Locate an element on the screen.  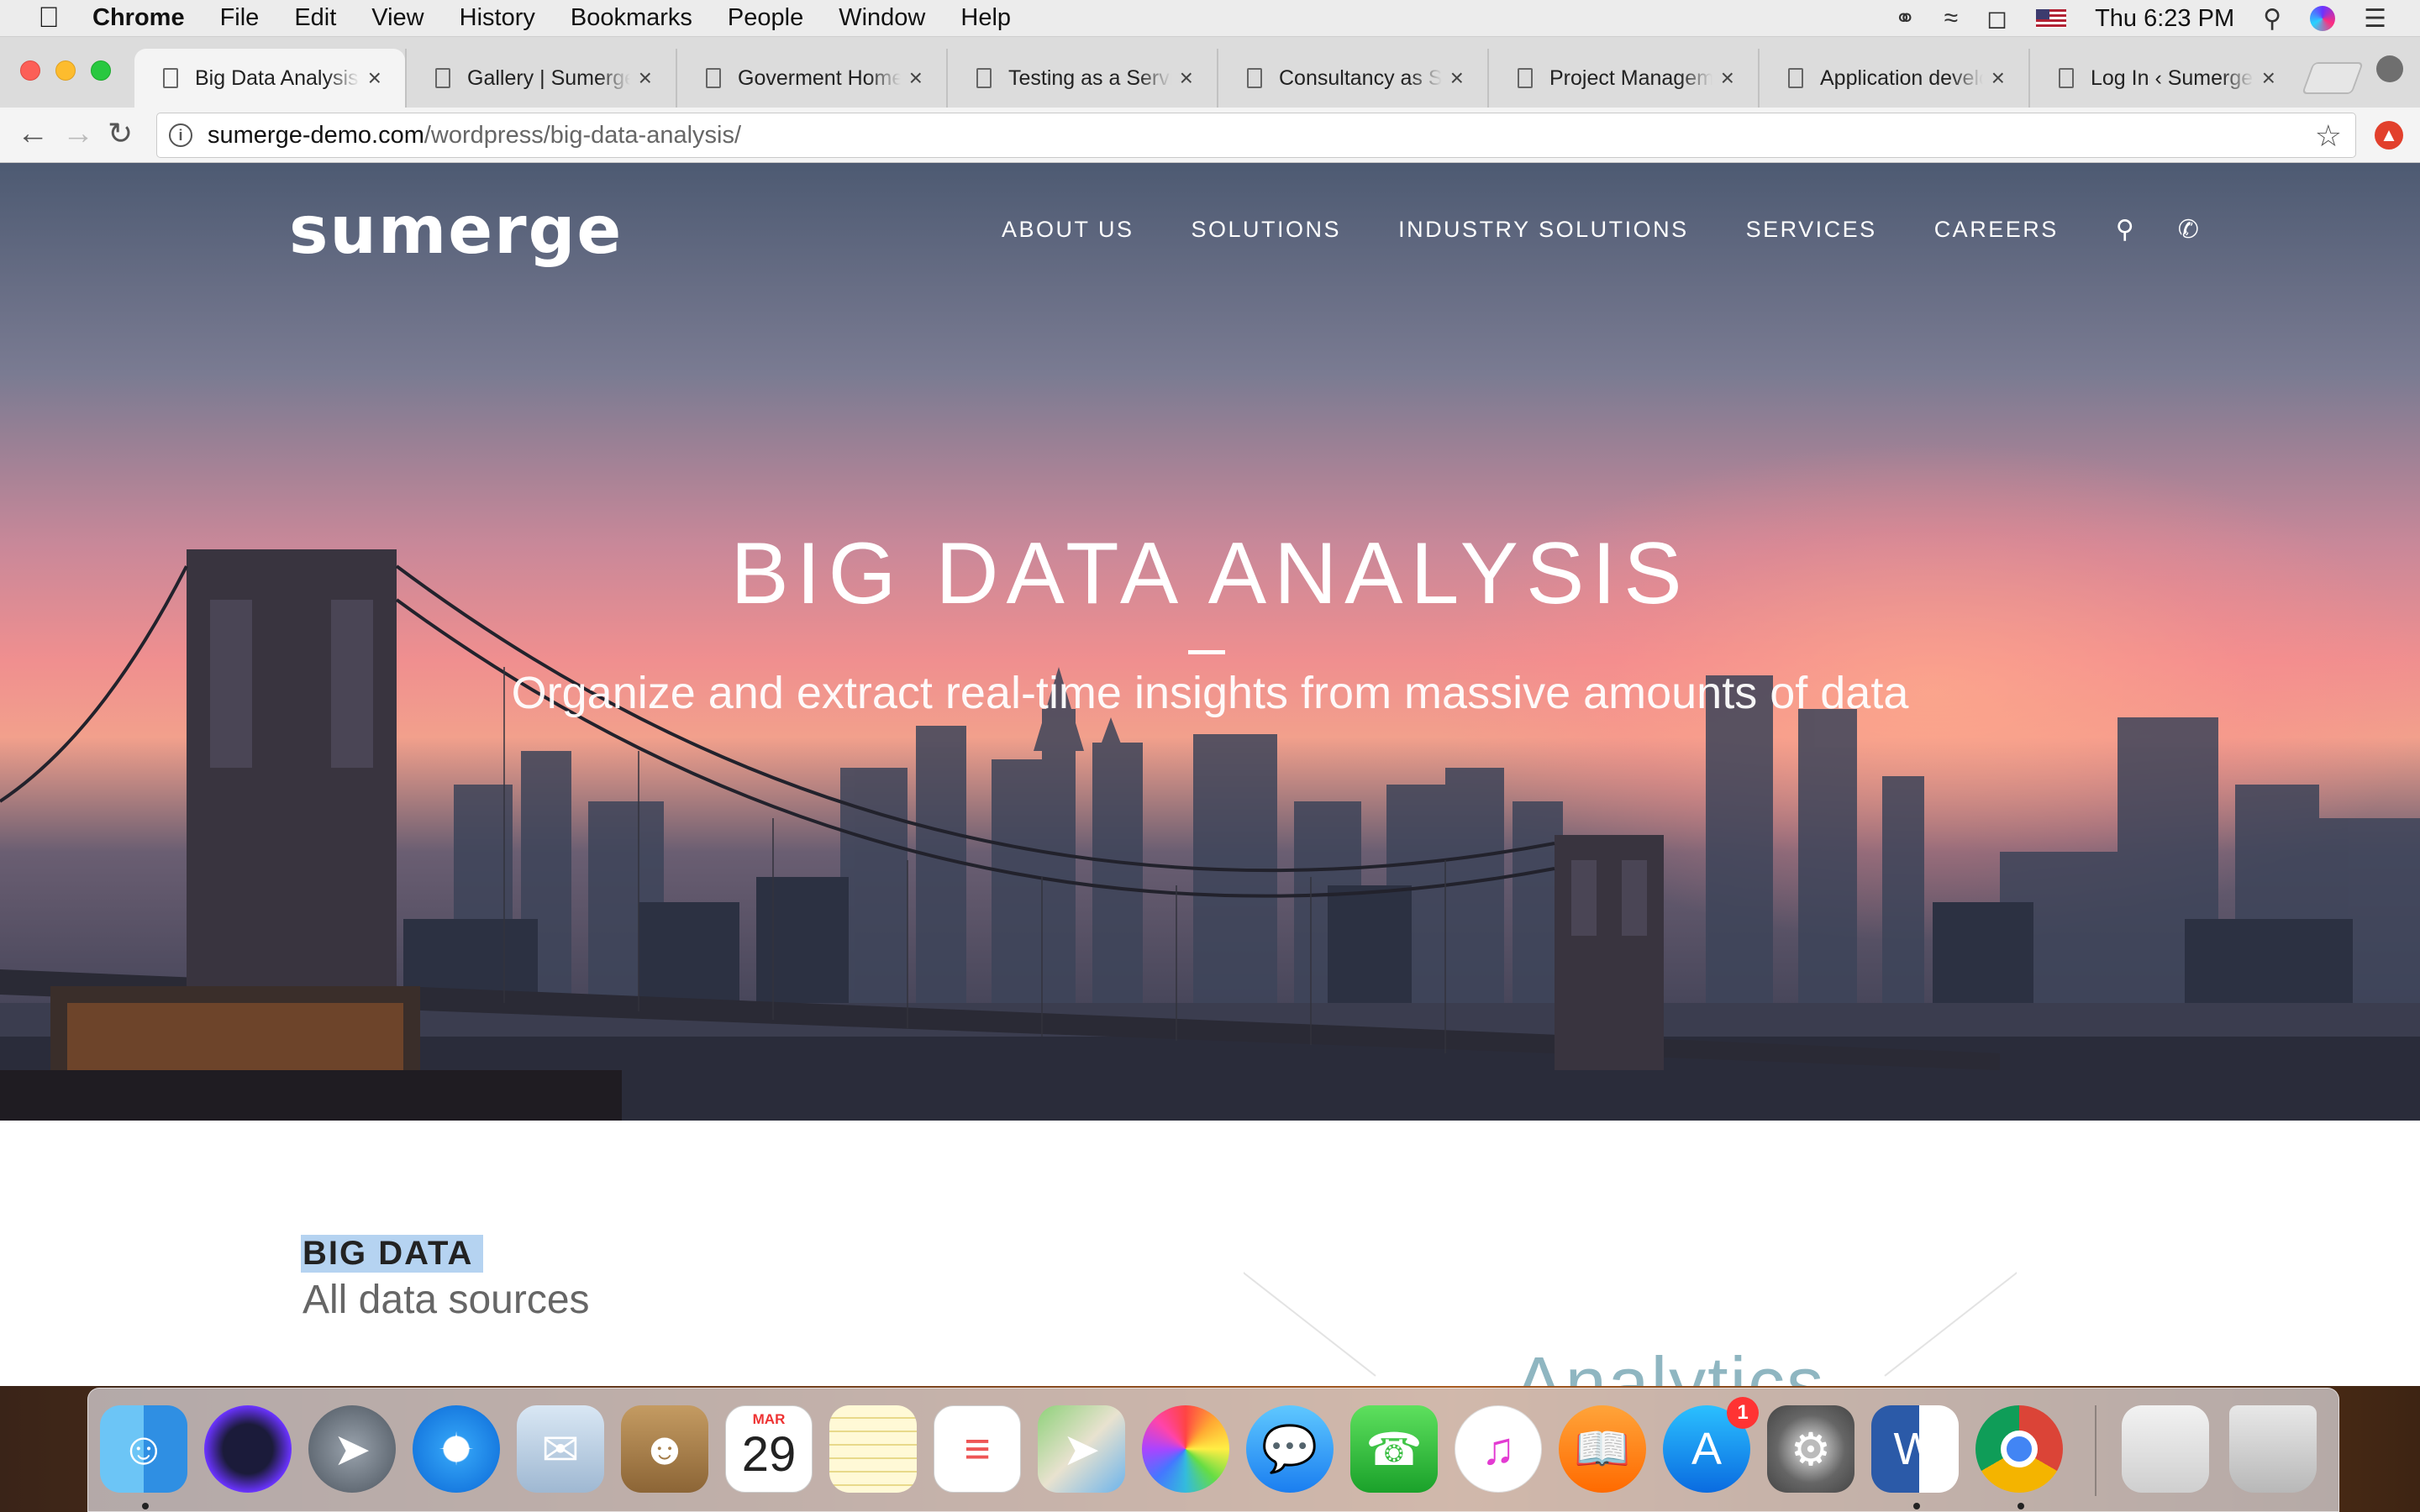
tab-testing-as-a-service: Testing as a Service | Sumerge × is located at coordinates (1081, 78).